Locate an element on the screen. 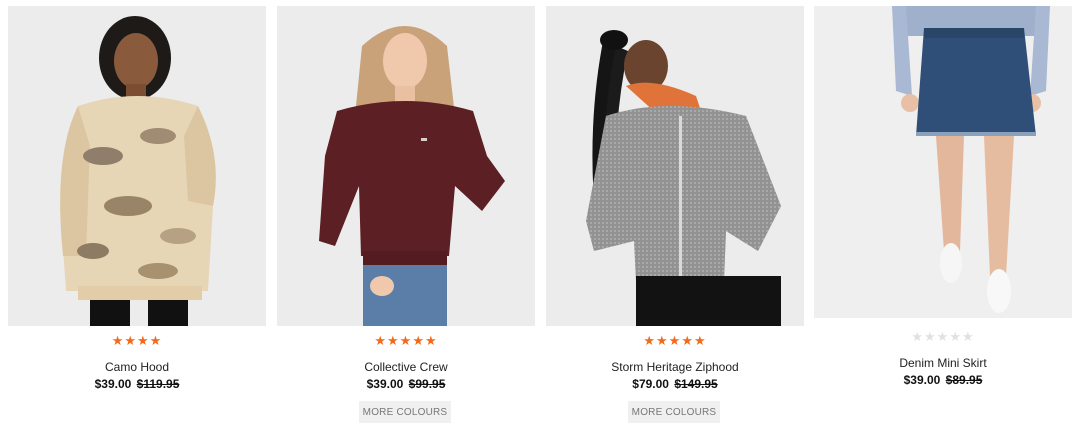 The width and height of the screenshot is (1080, 435). product-name: Storm Heritage Ziphood is located at coordinates (675, 367).